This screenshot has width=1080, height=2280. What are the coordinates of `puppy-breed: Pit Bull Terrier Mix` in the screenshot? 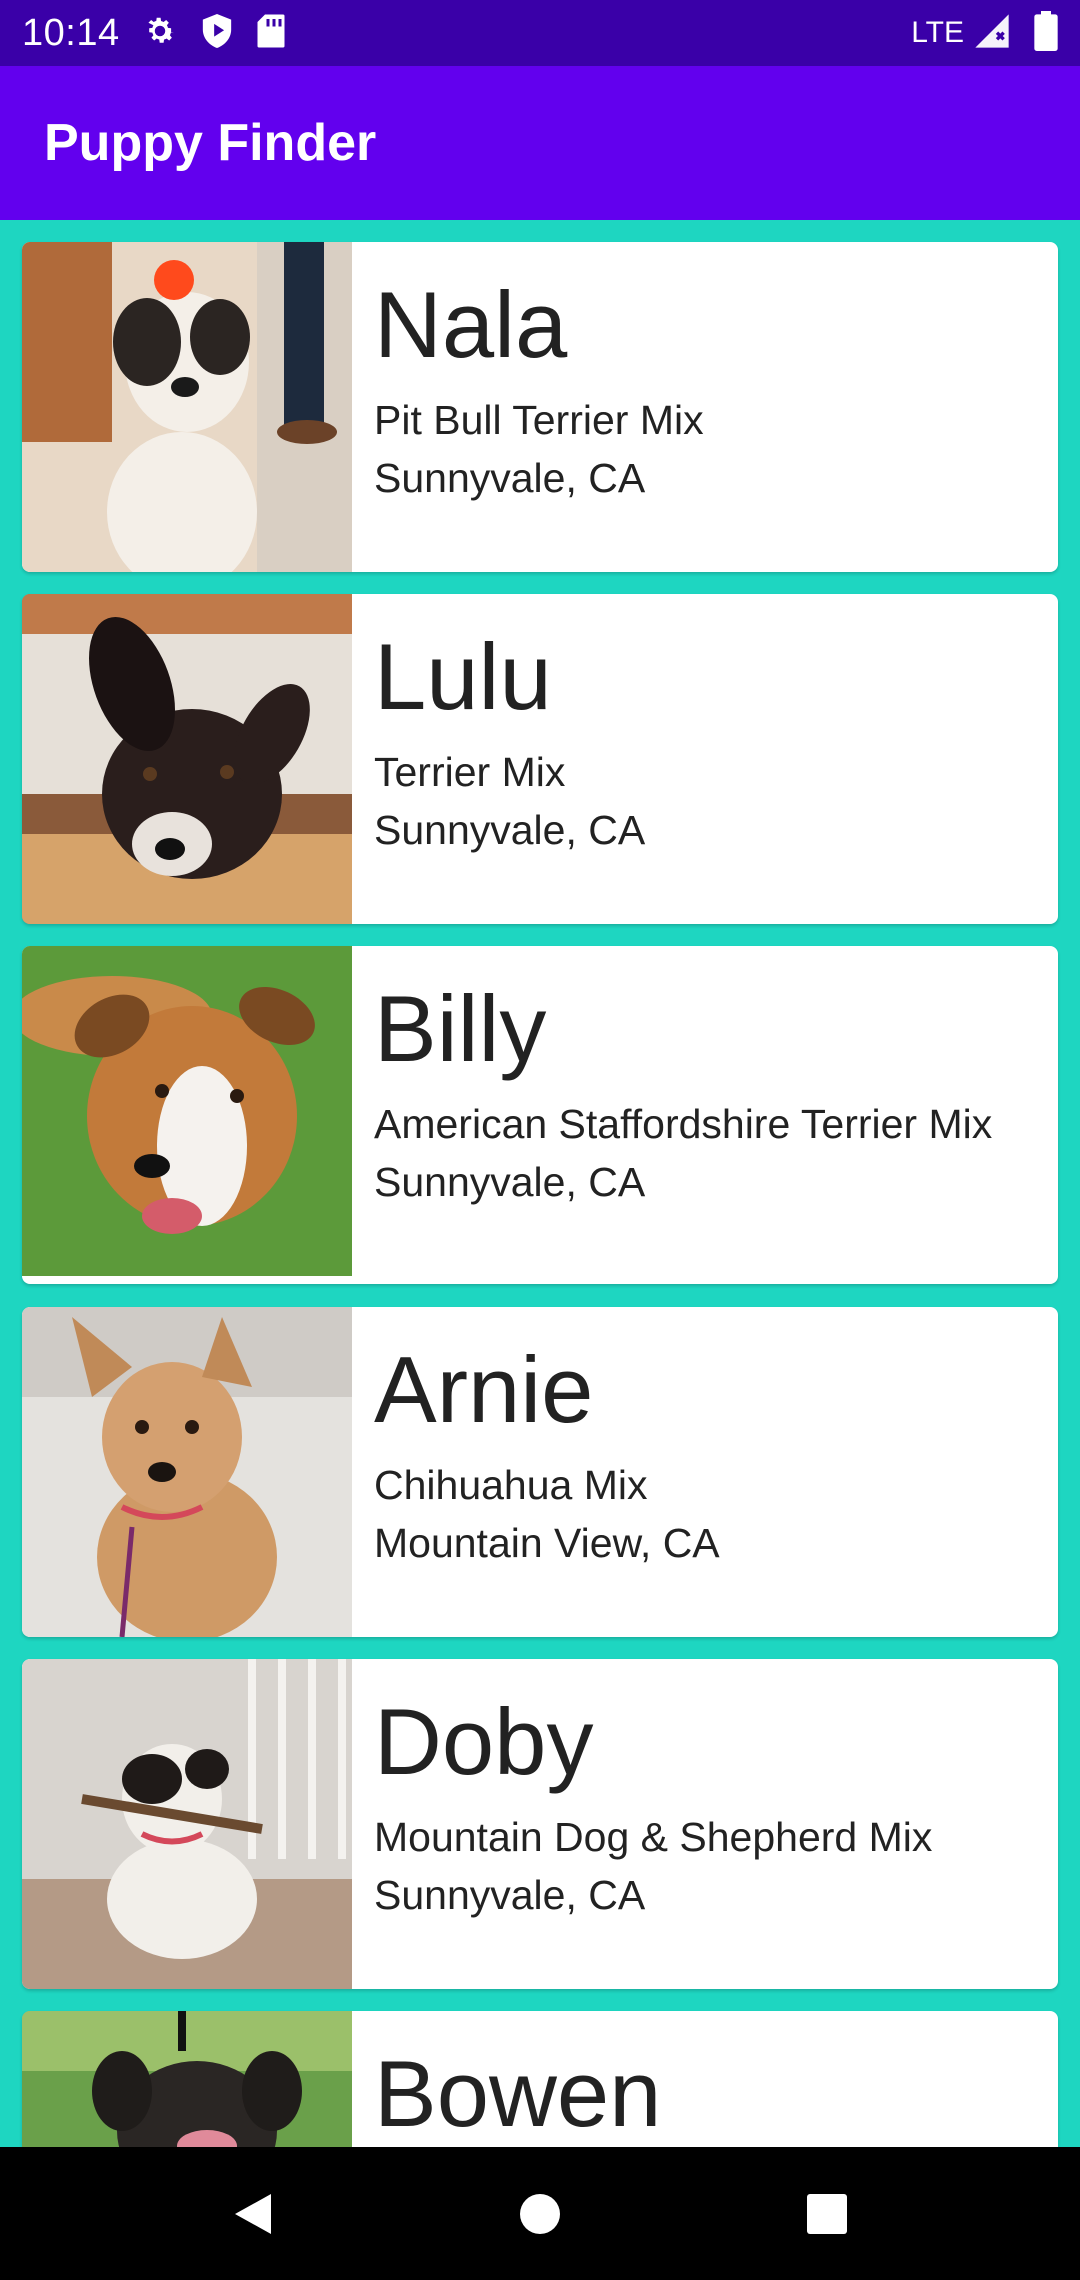 It's located at (539, 420).